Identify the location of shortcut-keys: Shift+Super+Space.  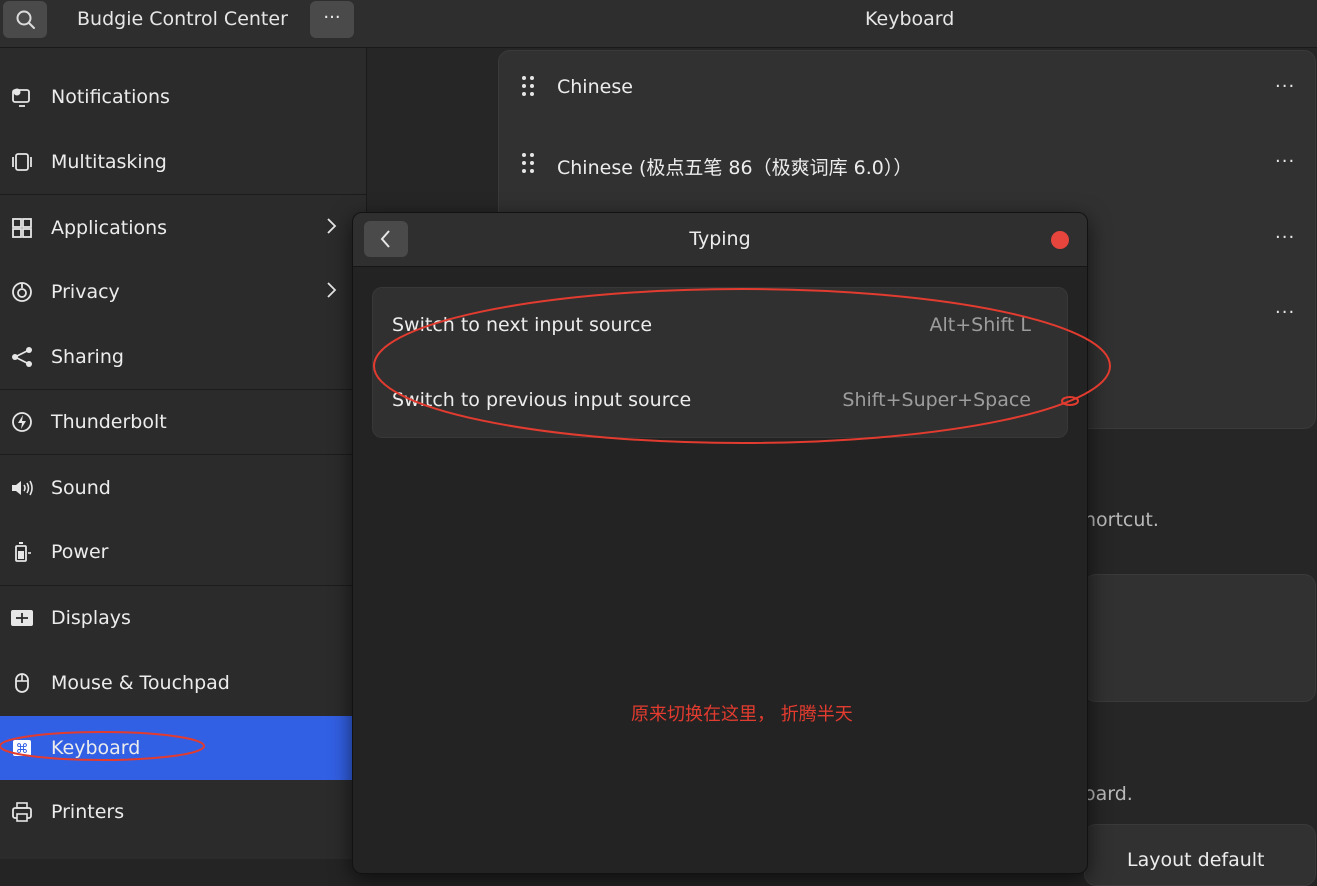
(936, 400).